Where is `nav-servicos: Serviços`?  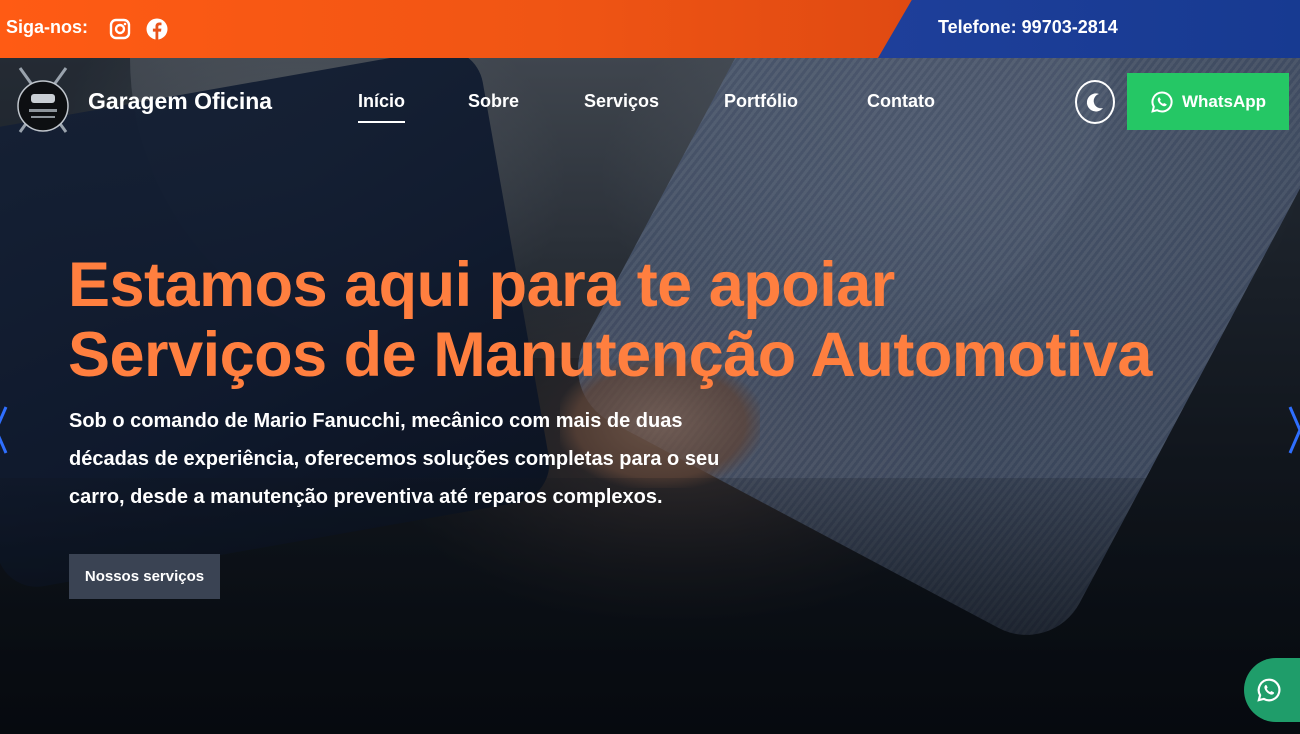
nav-servicos: Serviços is located at coordinates (621, 101).